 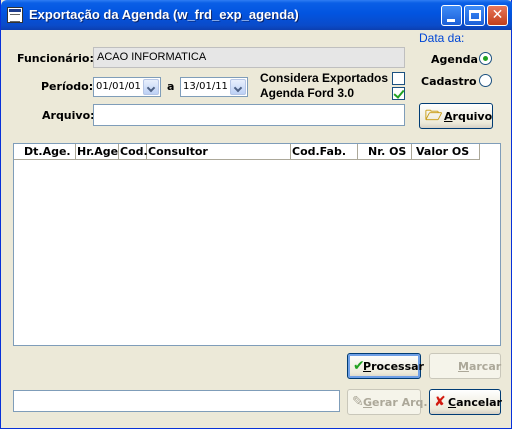 I want to click on periodo-start-value: 01/01/01, so click(x=118, y=86).